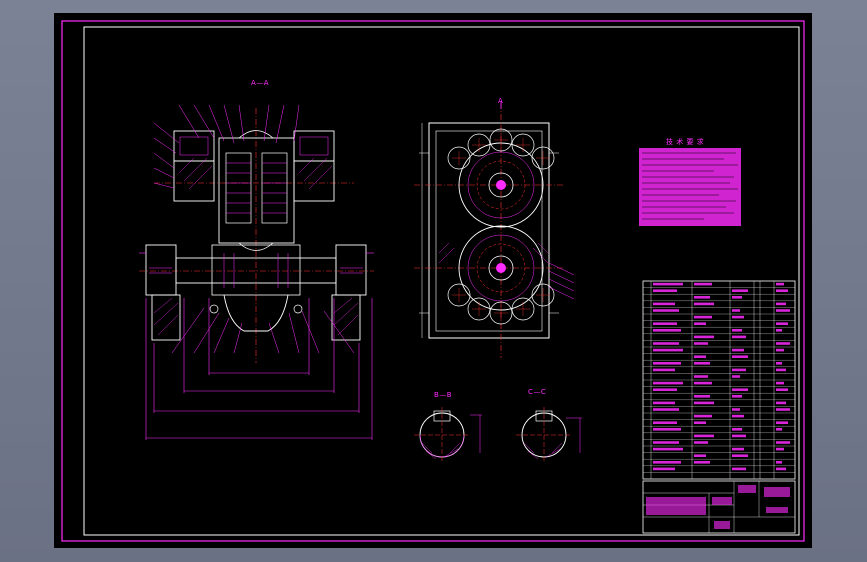 This screenshot has height=562, width=867. Describe the element at coordinates (260, 83) in the screenshot. I see `section-a-label: A—A` at that location.